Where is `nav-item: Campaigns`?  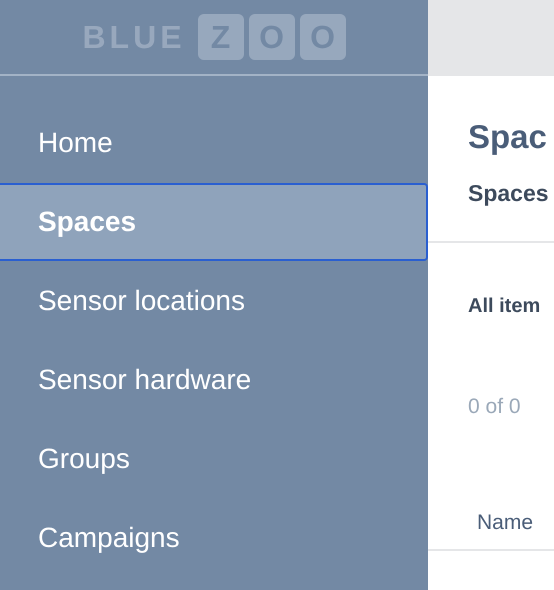 nav-item: Campaigns is located at coordinates (214, 538).